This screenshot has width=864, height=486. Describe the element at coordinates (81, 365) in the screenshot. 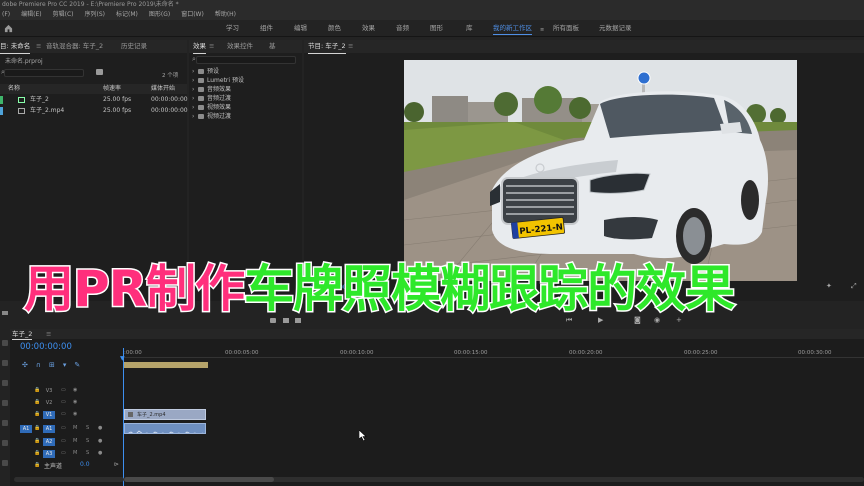

I see `timeline-settings-icon: ✎` at that location.